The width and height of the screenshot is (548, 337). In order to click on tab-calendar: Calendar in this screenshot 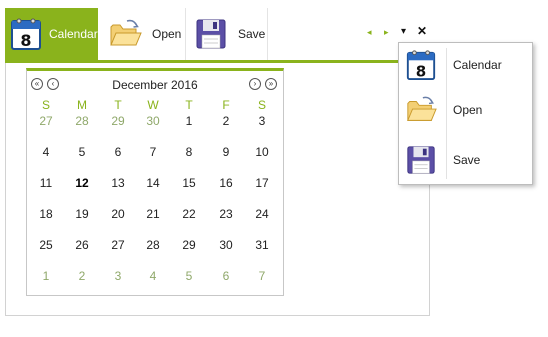, I will do `click(51, 34)`.